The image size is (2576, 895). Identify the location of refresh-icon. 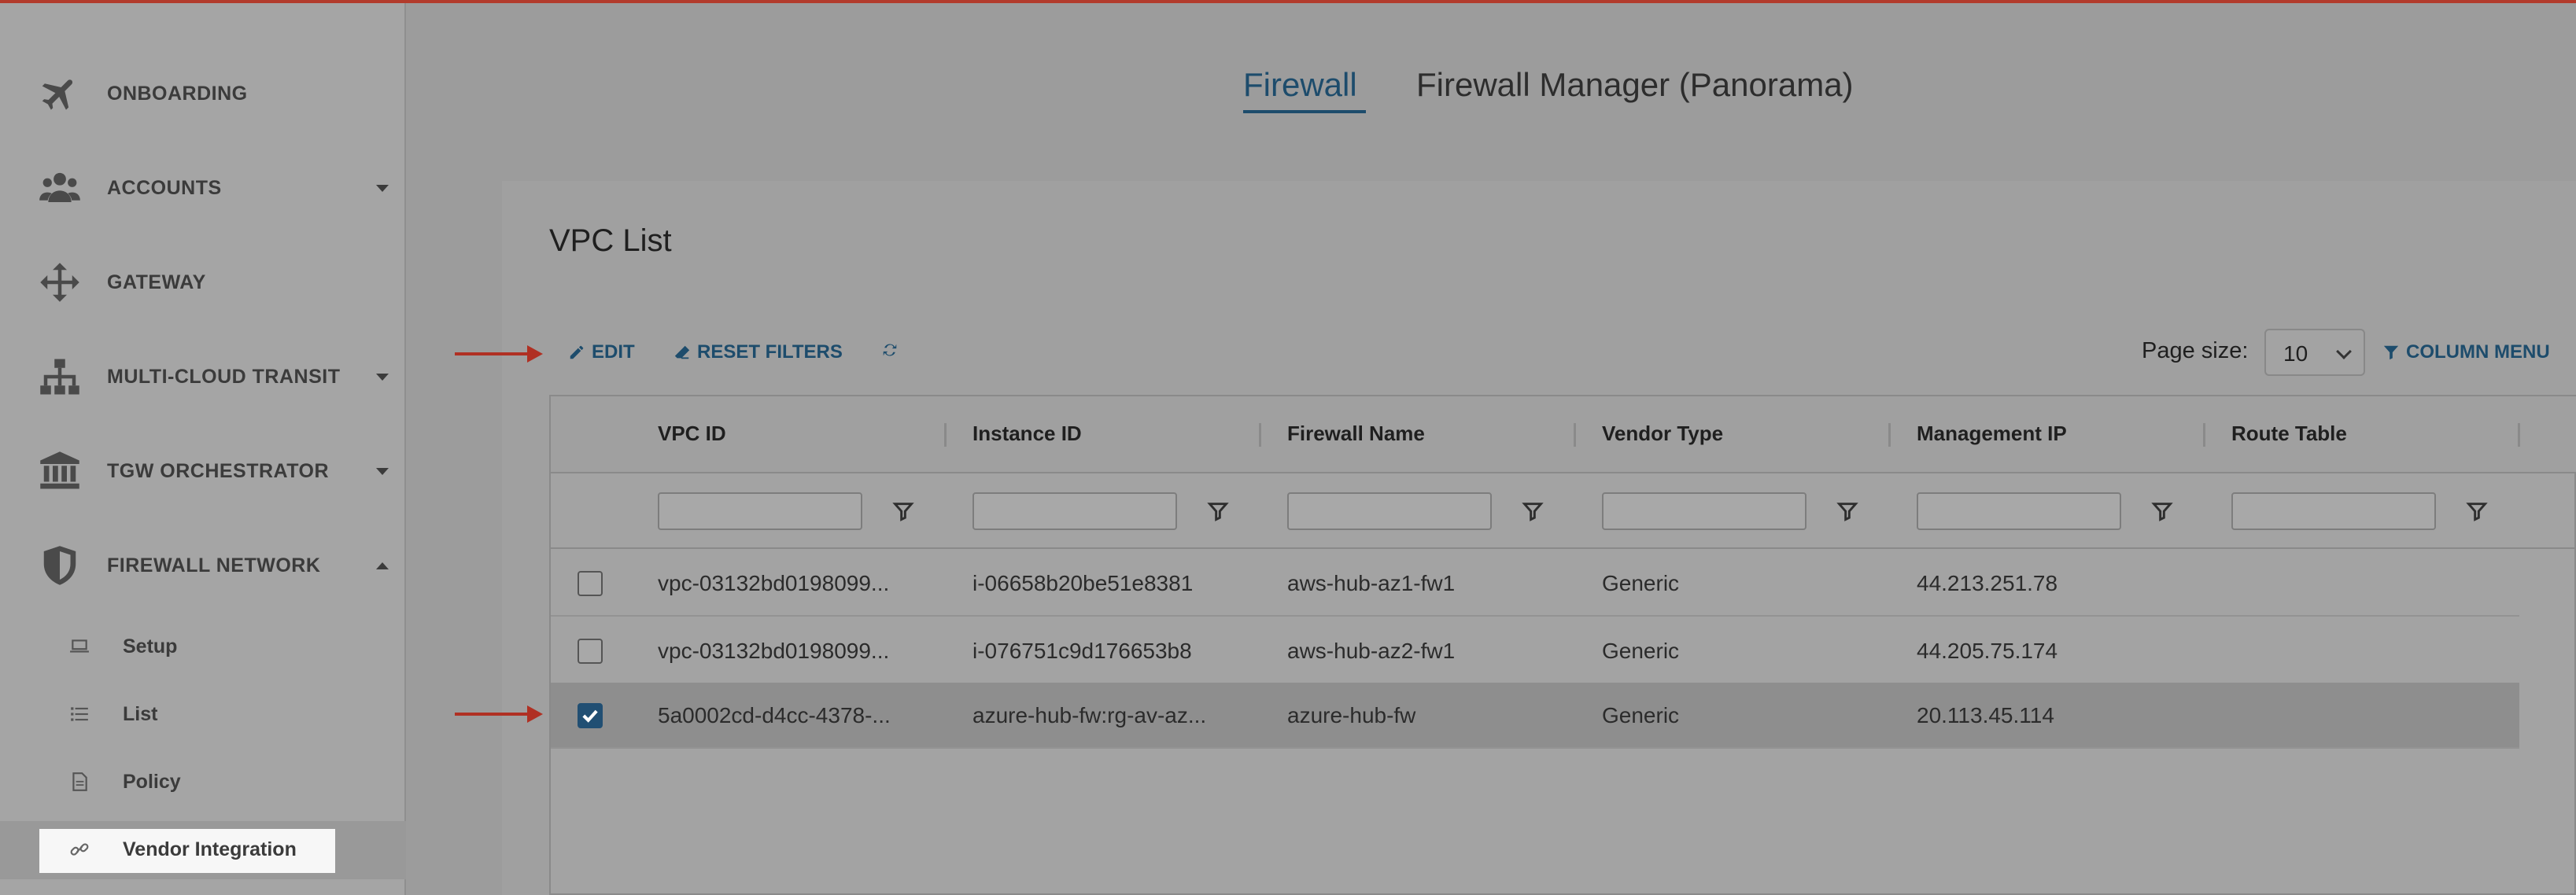
(890, 350).